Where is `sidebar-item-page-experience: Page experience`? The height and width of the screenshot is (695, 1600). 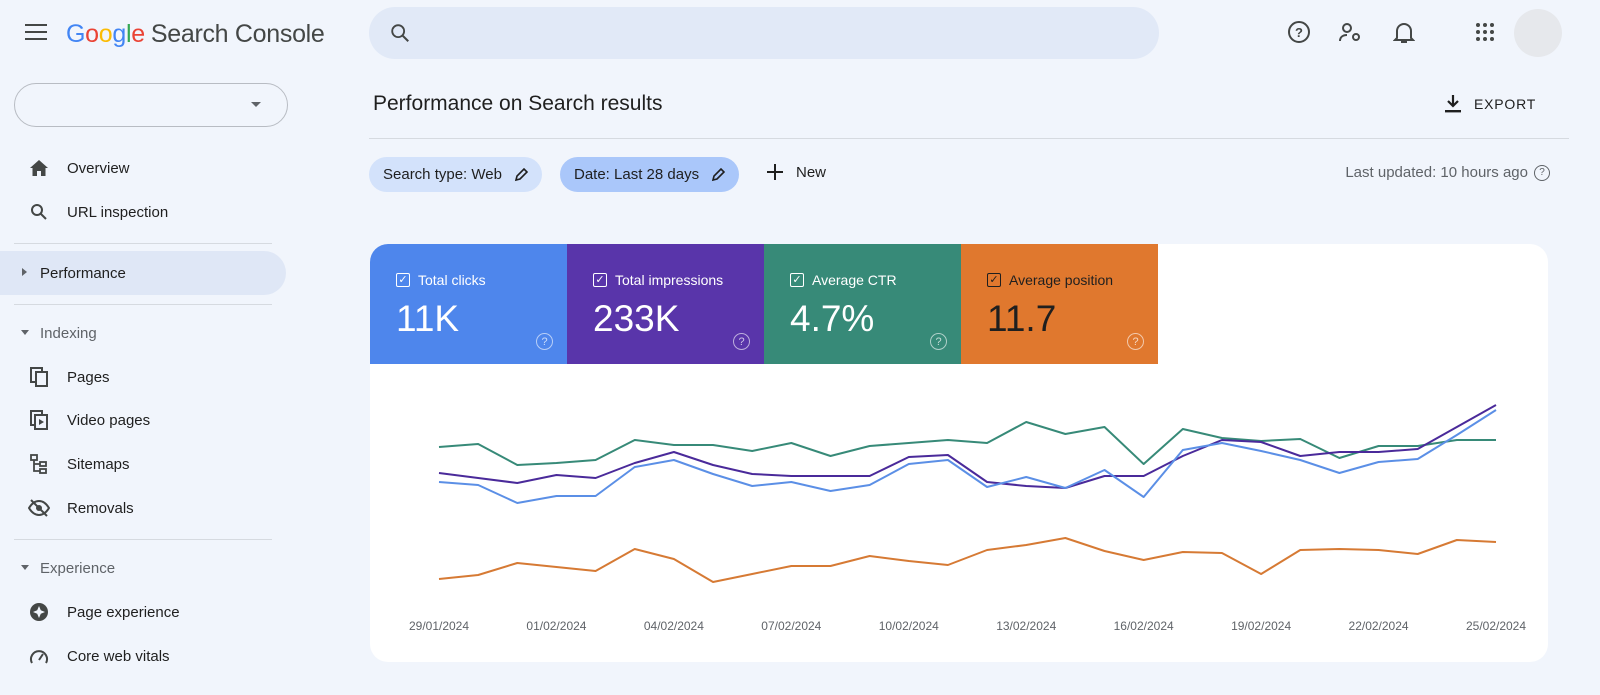 sidebar-item-page-experience: Page experience is located at coordinates (143, 612).